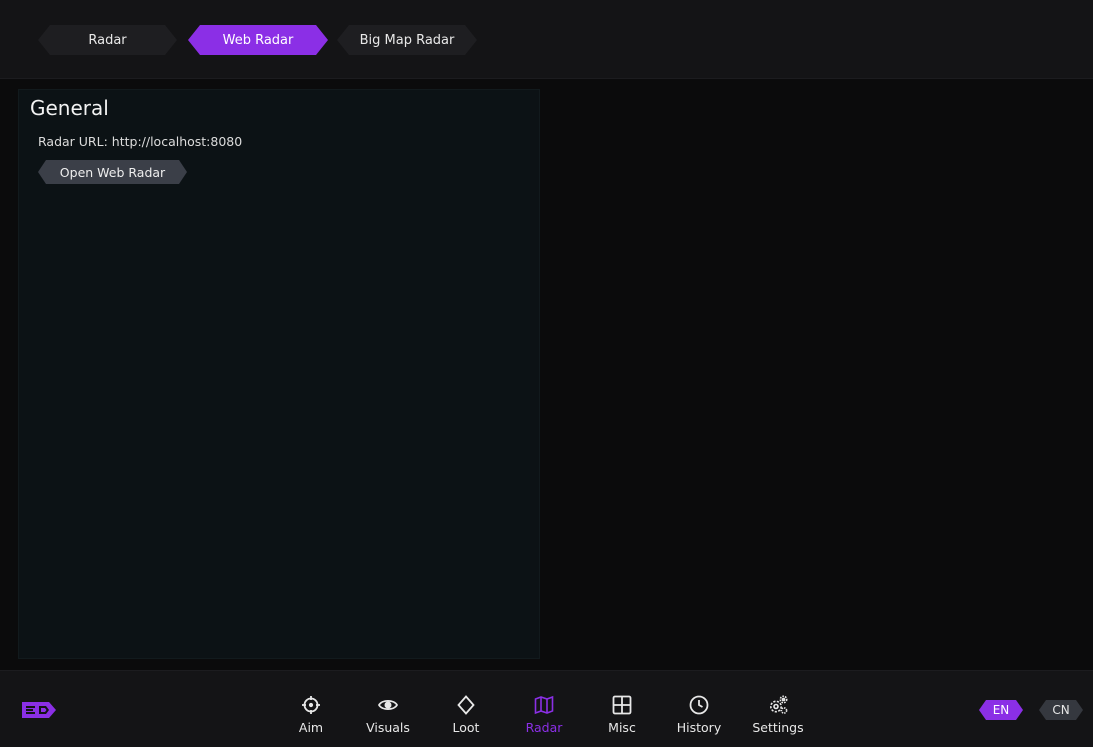 The height and width of the screenshot is (747, 1093). What do you see at coordinates (778, 727) in the screenshot?
I see `nav-label-settings: Settings` at bounding box center [778, 727].